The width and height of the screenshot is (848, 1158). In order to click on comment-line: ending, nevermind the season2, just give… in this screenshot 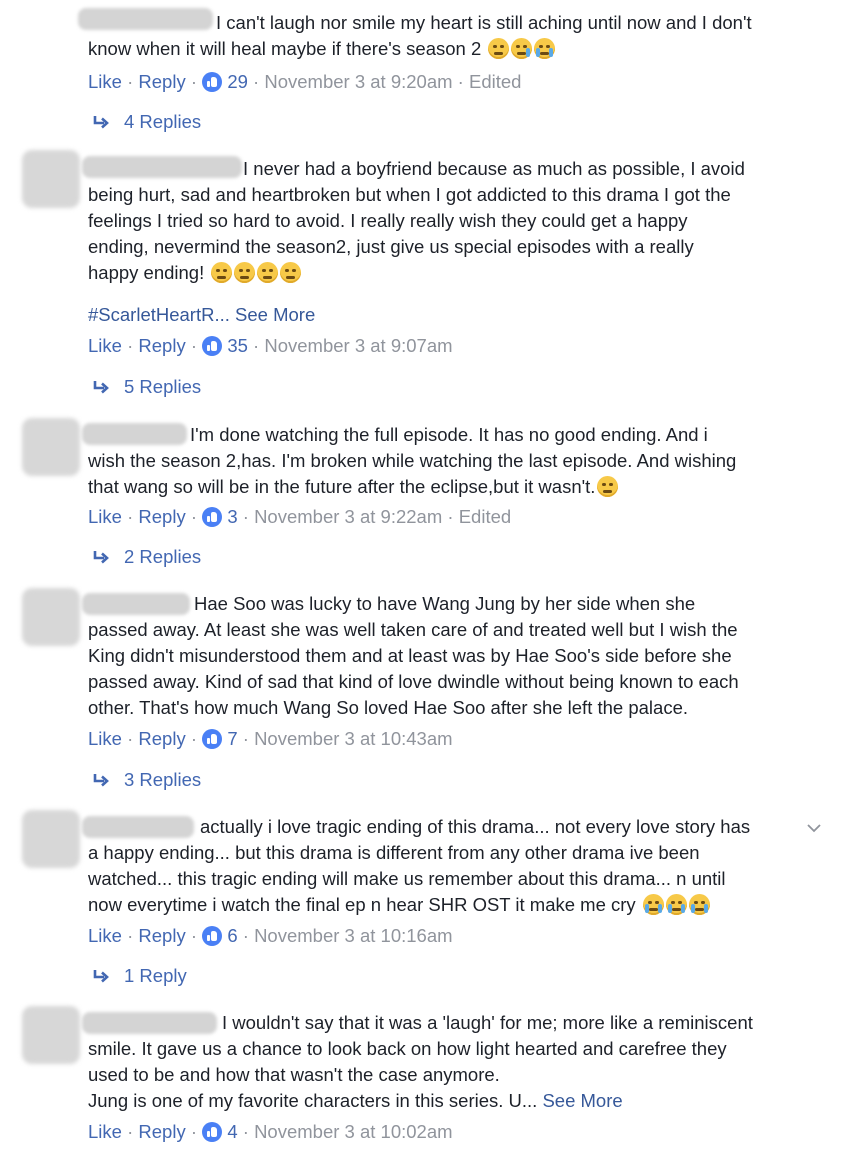, I will do `click(391, 246)`.